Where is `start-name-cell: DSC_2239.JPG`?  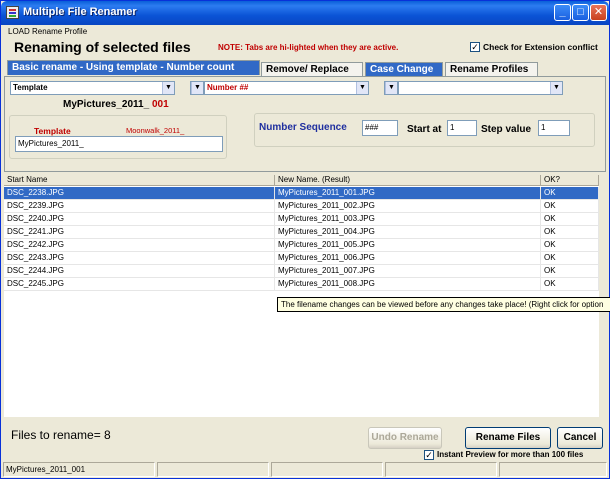
start-name-cell: DSC_2239.JPG is located at coordinates (139, 206).